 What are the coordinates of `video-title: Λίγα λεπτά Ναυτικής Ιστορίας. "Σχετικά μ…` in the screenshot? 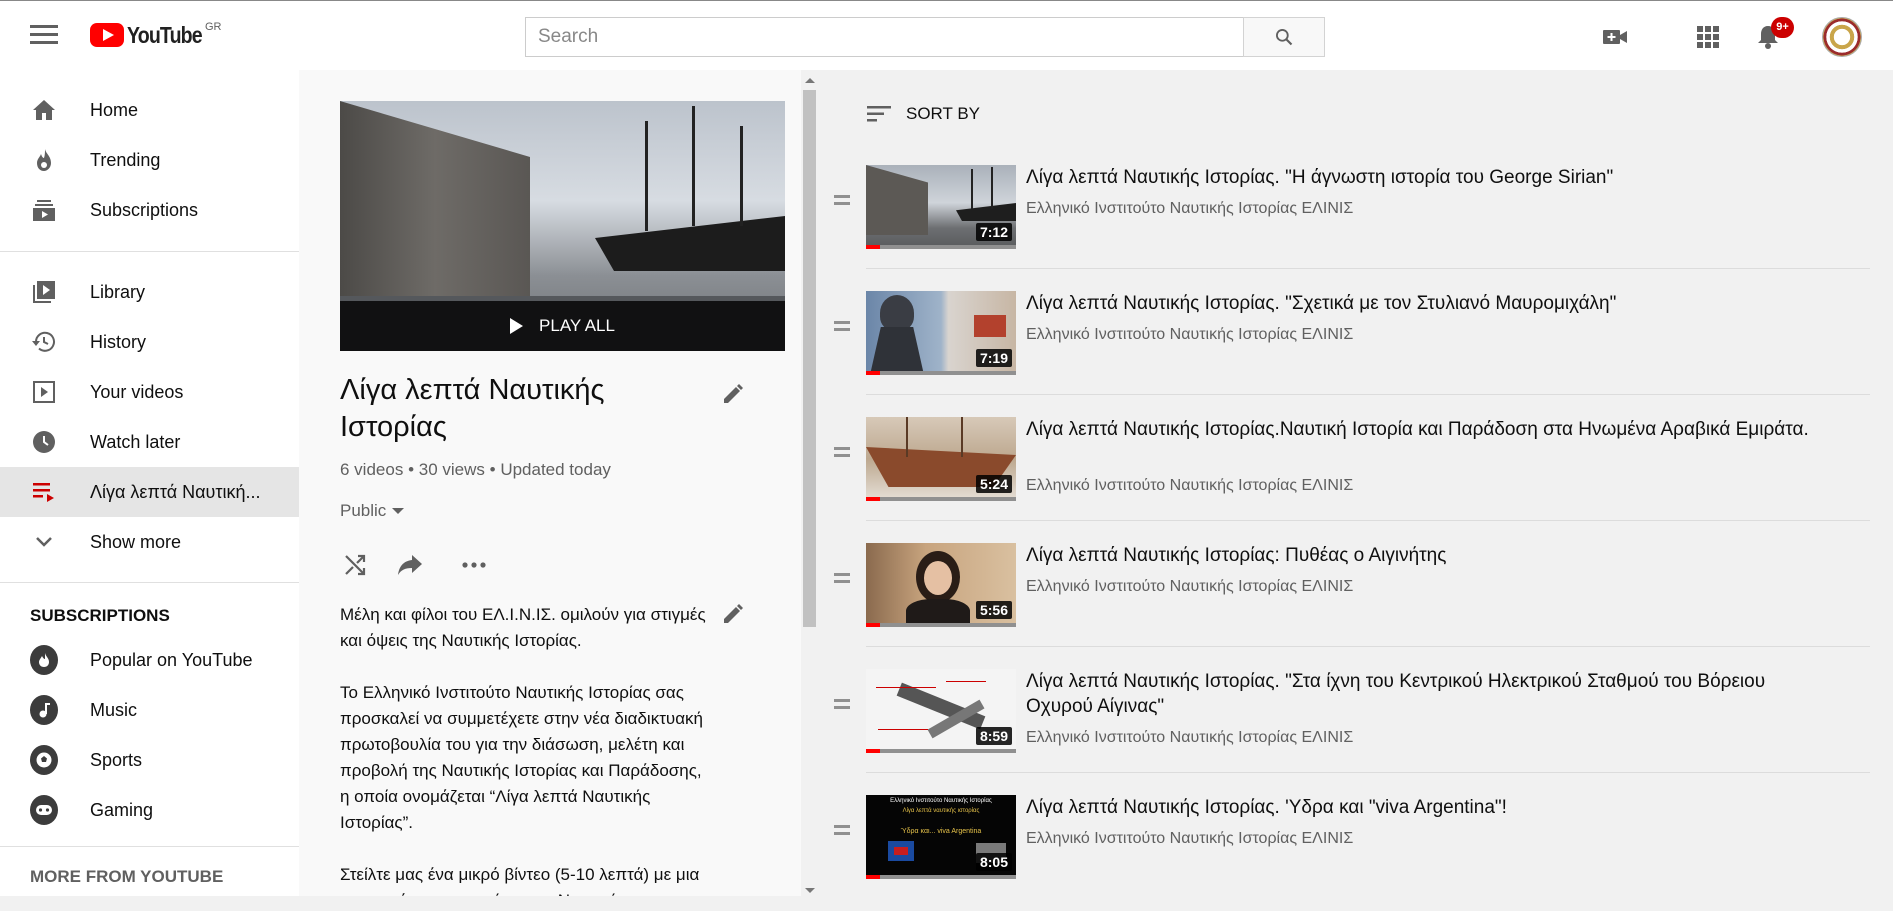 It's located at (1426, 303).